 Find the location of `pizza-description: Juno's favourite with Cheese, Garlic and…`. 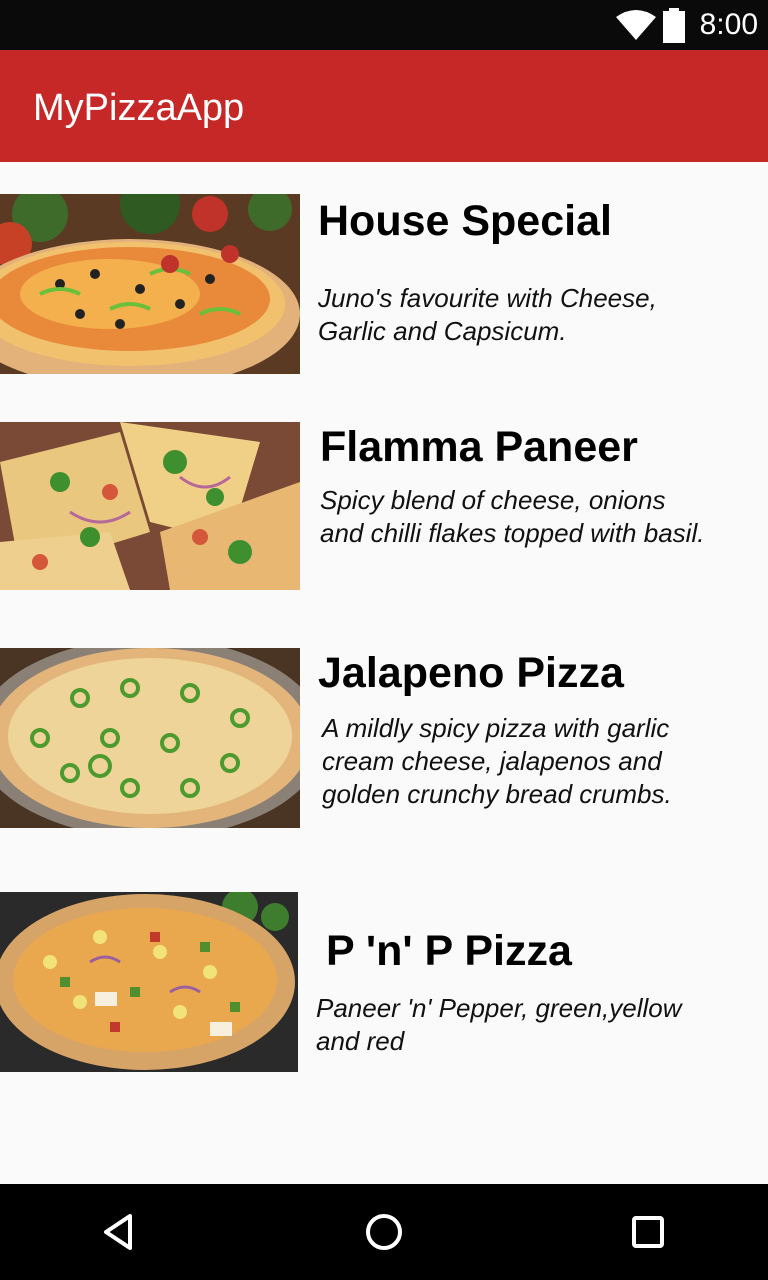

pizza-description: Juno's favourite with Cheese, Garlic and… is located at coordinates (487, 314).